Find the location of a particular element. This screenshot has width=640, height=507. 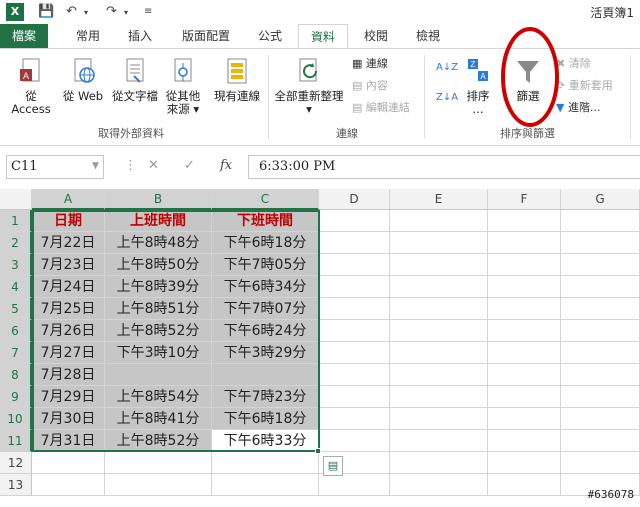

table-header-cell: 上班時間 is located at coordinates (158, 221).